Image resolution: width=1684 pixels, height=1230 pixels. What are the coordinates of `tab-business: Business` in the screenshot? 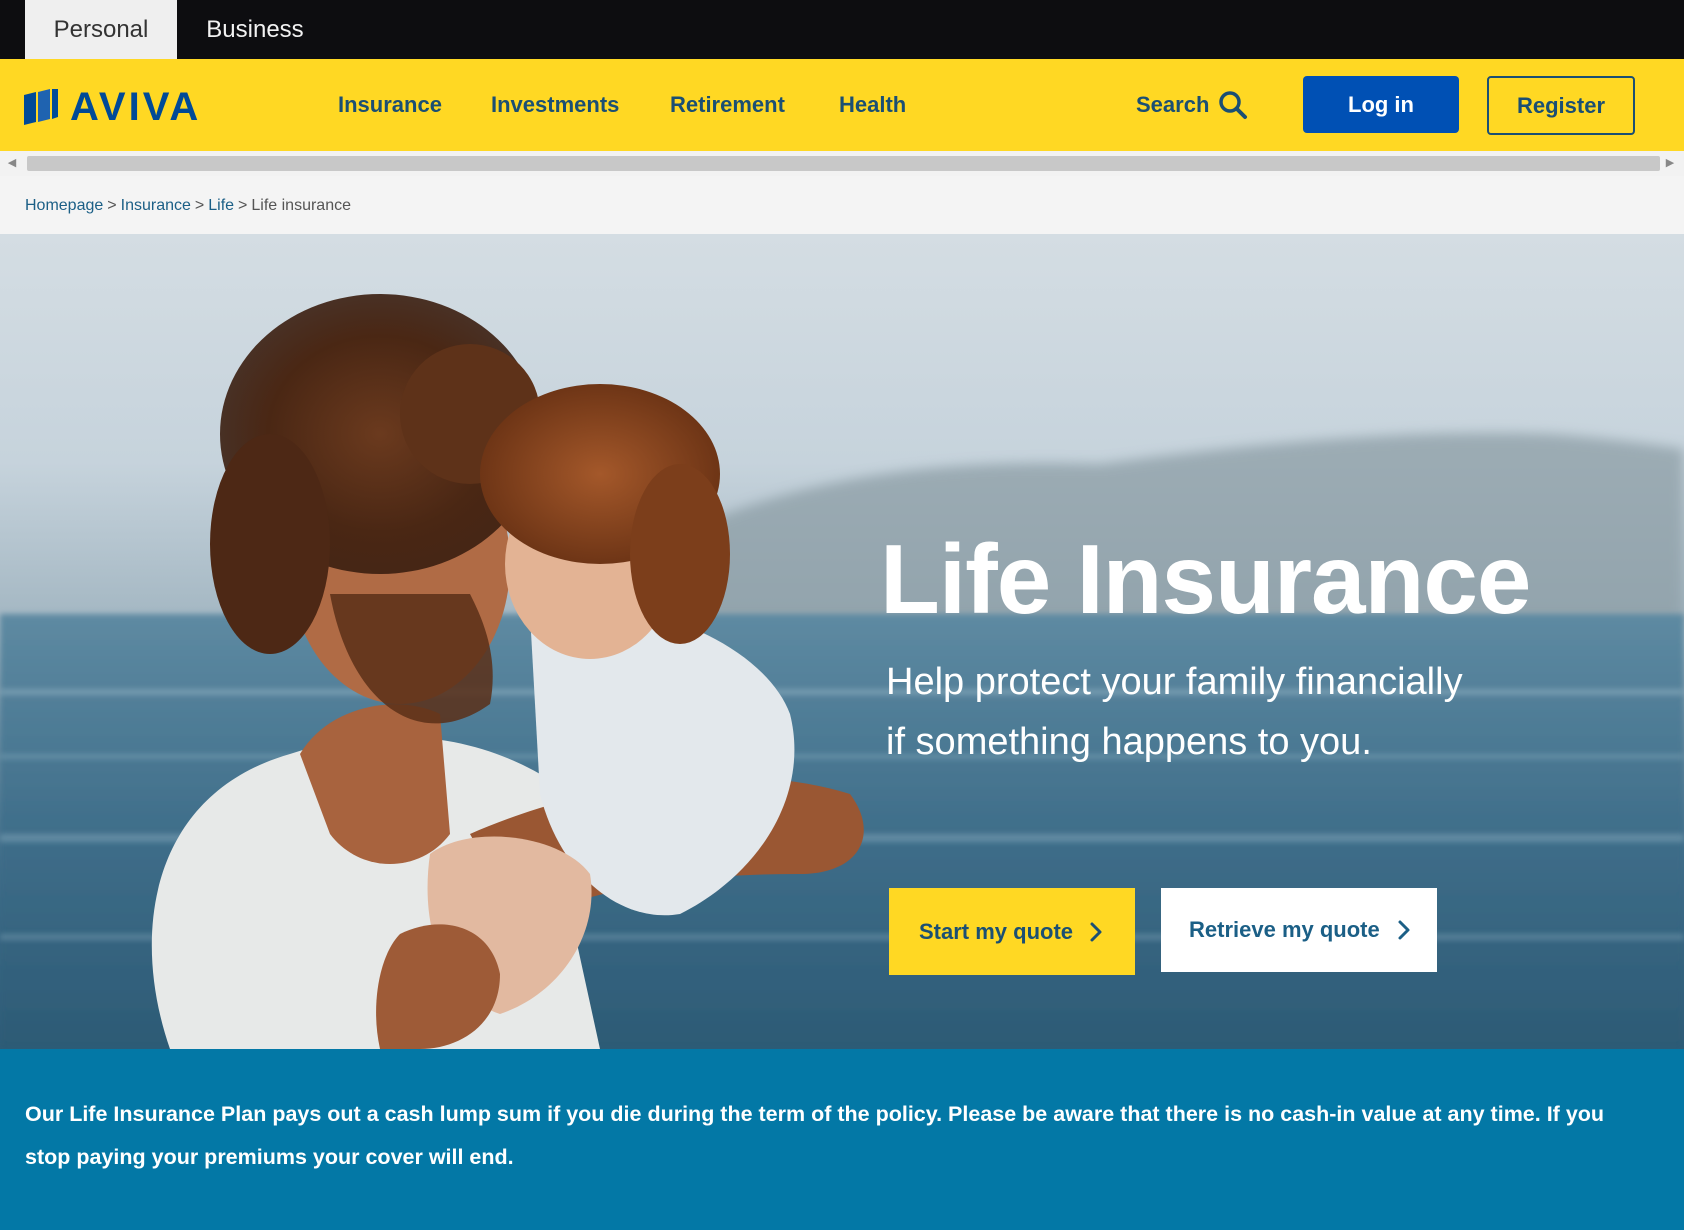 It's located at (255, 29).